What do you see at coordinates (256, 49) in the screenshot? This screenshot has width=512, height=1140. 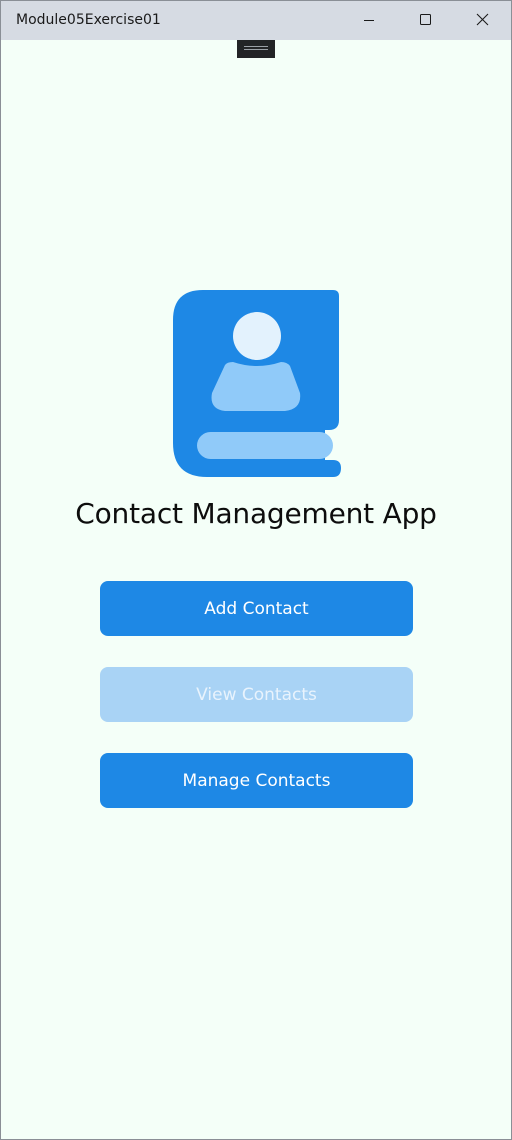 I see `debug-toolbar-handle` at bounding box center [256, 49].